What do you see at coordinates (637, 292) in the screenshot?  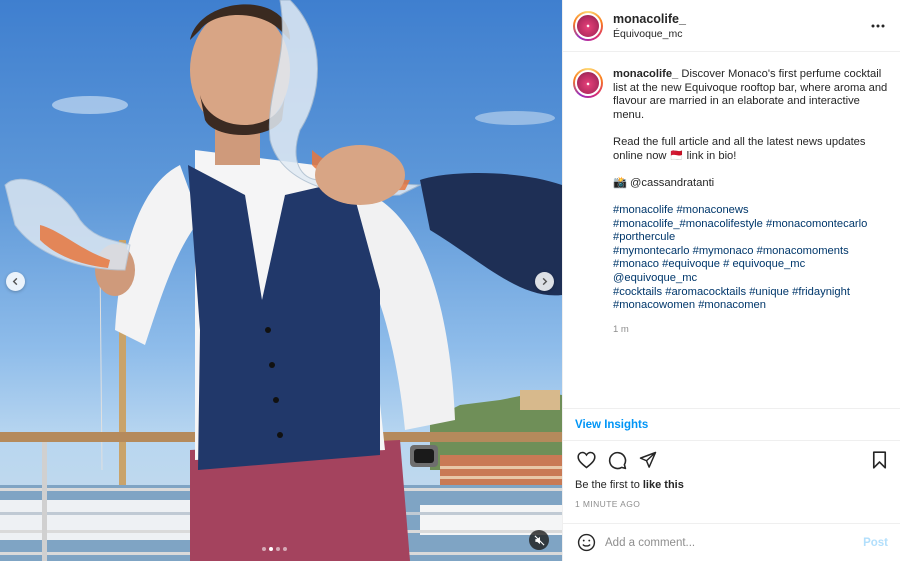 I see `hashtag-link: #cocktails` at bounding box center [637, 292].